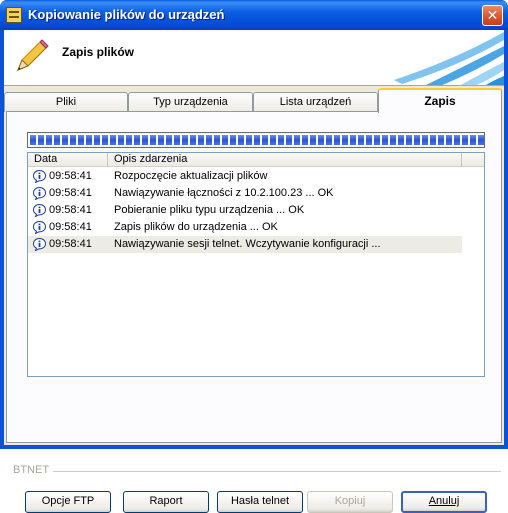 The height and width of the screenshot is (513, 508). Describe the element at coordinates (126, 14) in the screenshot. I see `window-title: Kopiowanie plików do urządzeń` at that location.